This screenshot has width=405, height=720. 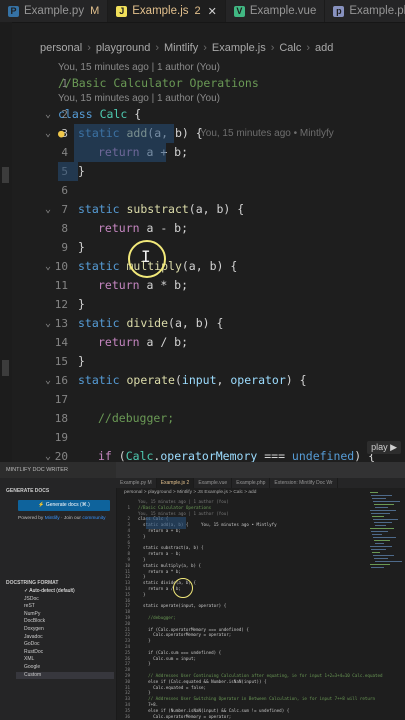 I want to click on lightbulb-icon: ●, so click(x=61, y=133).